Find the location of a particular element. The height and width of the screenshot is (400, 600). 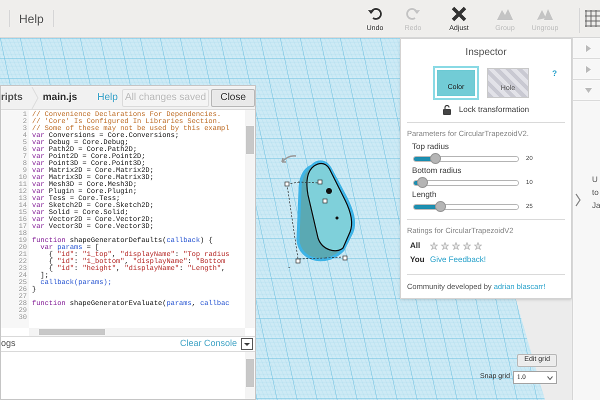

rating-label: You is located at coordinates (418, 260).